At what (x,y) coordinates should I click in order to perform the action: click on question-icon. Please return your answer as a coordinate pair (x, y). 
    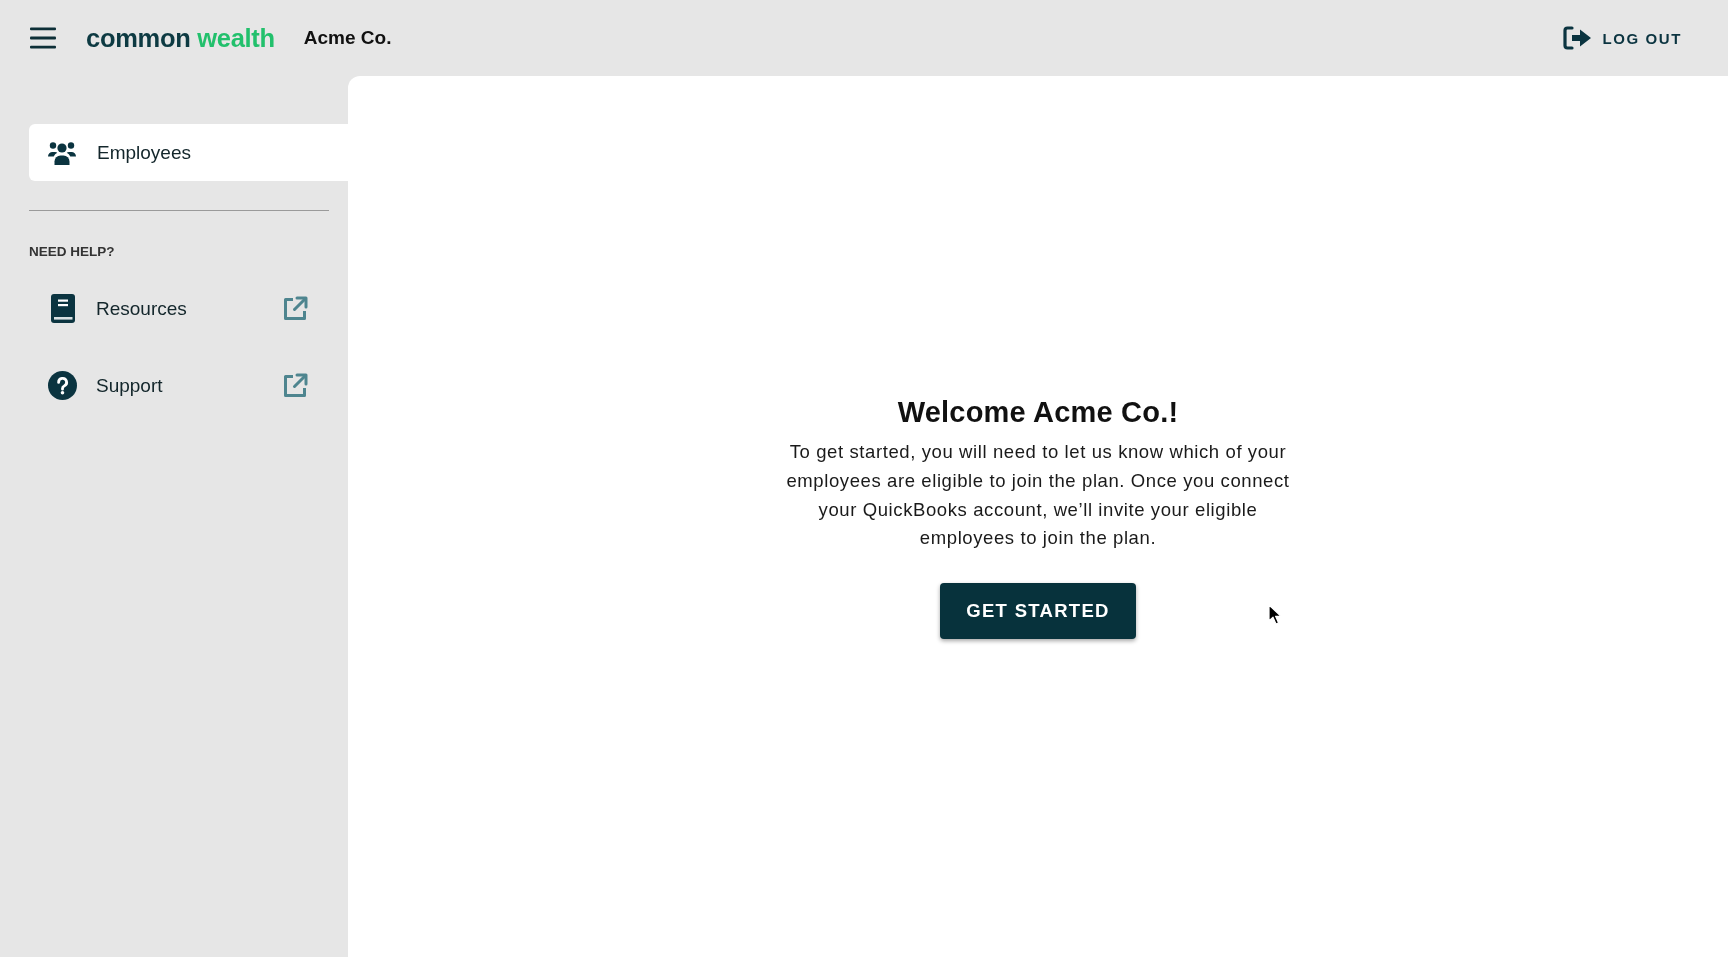
    Looking at the image, I should click on (62, 385).